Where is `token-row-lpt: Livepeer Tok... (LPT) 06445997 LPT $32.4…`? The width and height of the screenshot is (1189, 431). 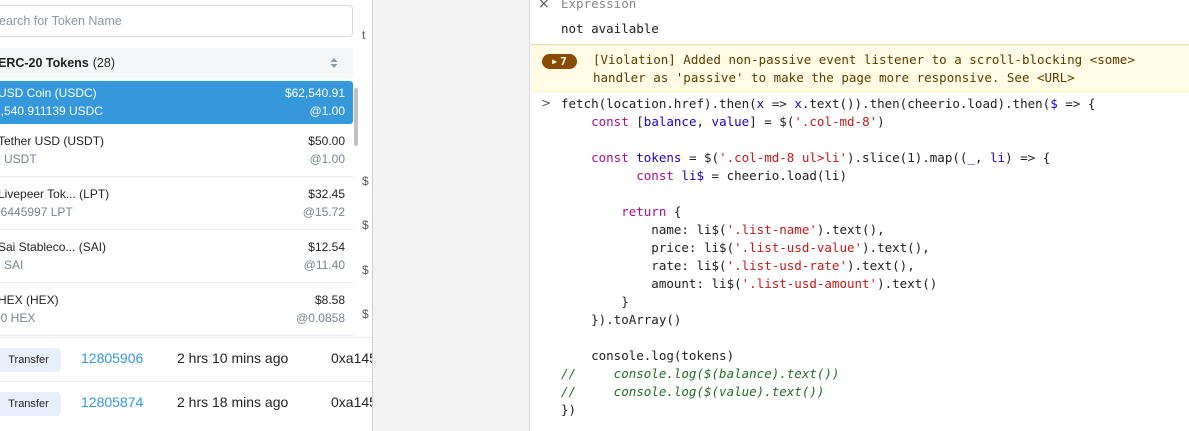
token-row-lpt: Livepeer Tok... (LPT) 06445997 LPT $32.4… is located at coordinates (176, 203).